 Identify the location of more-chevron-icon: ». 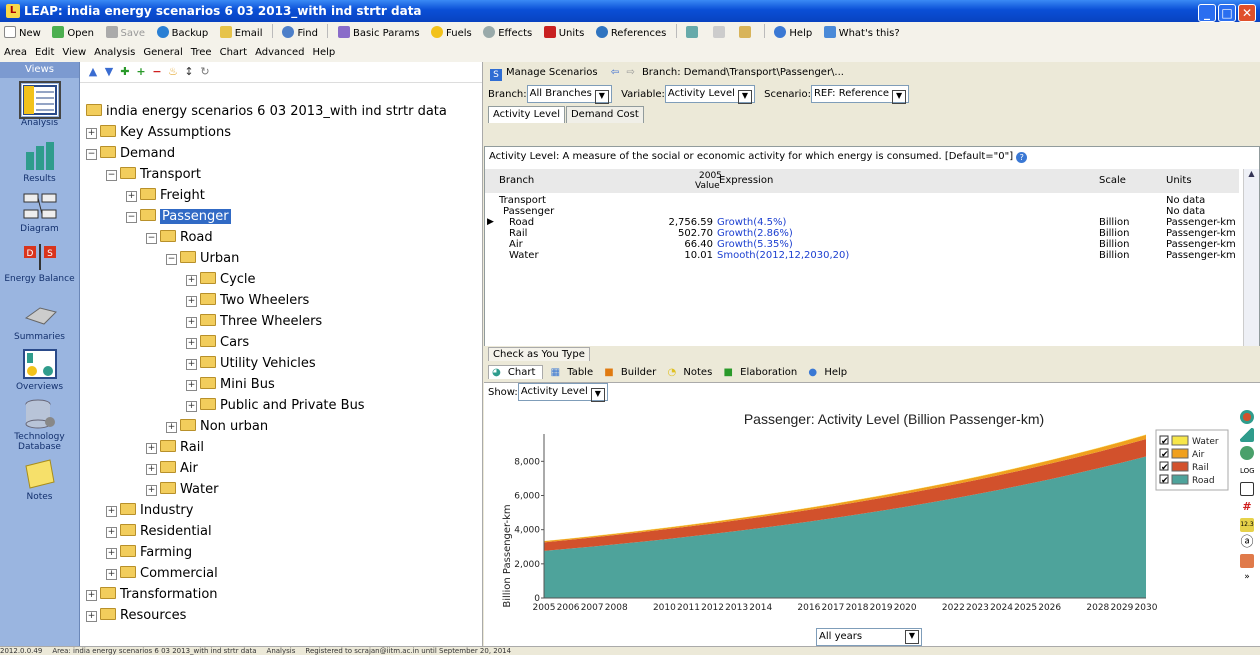
(1247, 579).